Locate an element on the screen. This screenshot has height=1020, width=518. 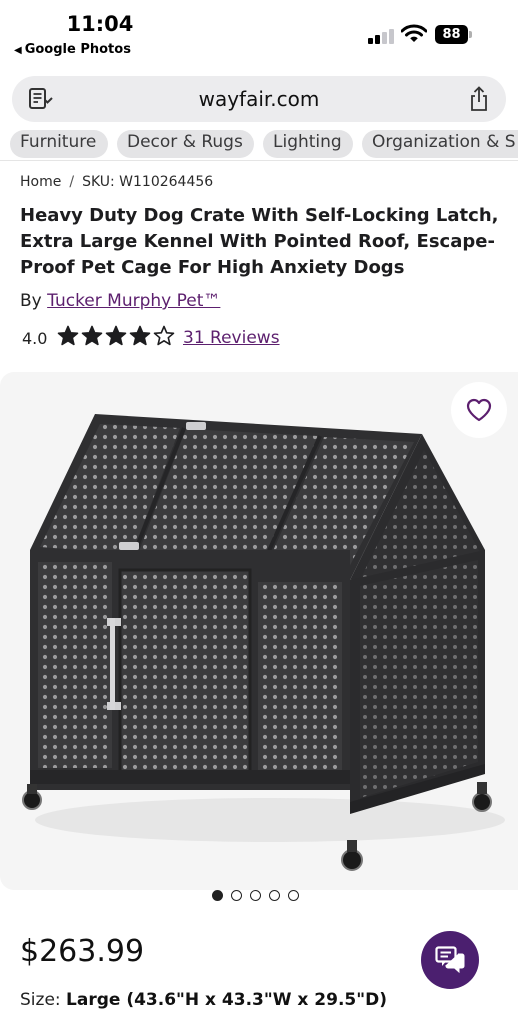
size-row: Size: Large (43.6"H x 43.3"W x 29.5"D) is located at coordinates (203, 1000).